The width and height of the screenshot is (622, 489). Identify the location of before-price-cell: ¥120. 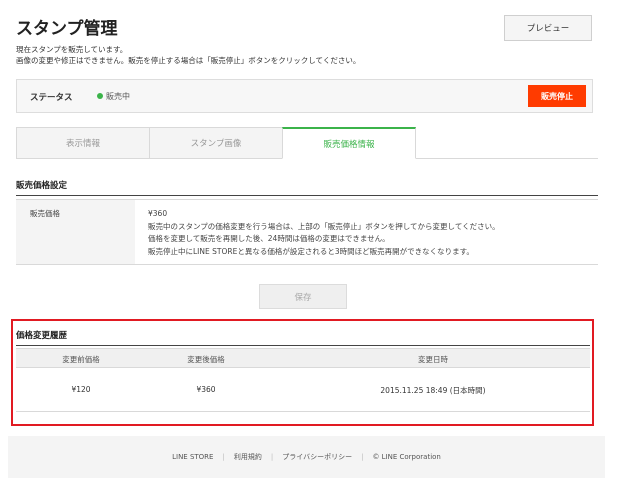
(81, 389).